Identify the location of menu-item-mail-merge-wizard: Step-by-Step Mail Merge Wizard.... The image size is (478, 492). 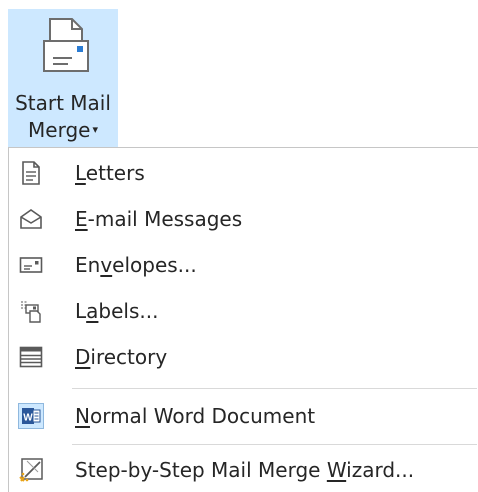
(243, 469).